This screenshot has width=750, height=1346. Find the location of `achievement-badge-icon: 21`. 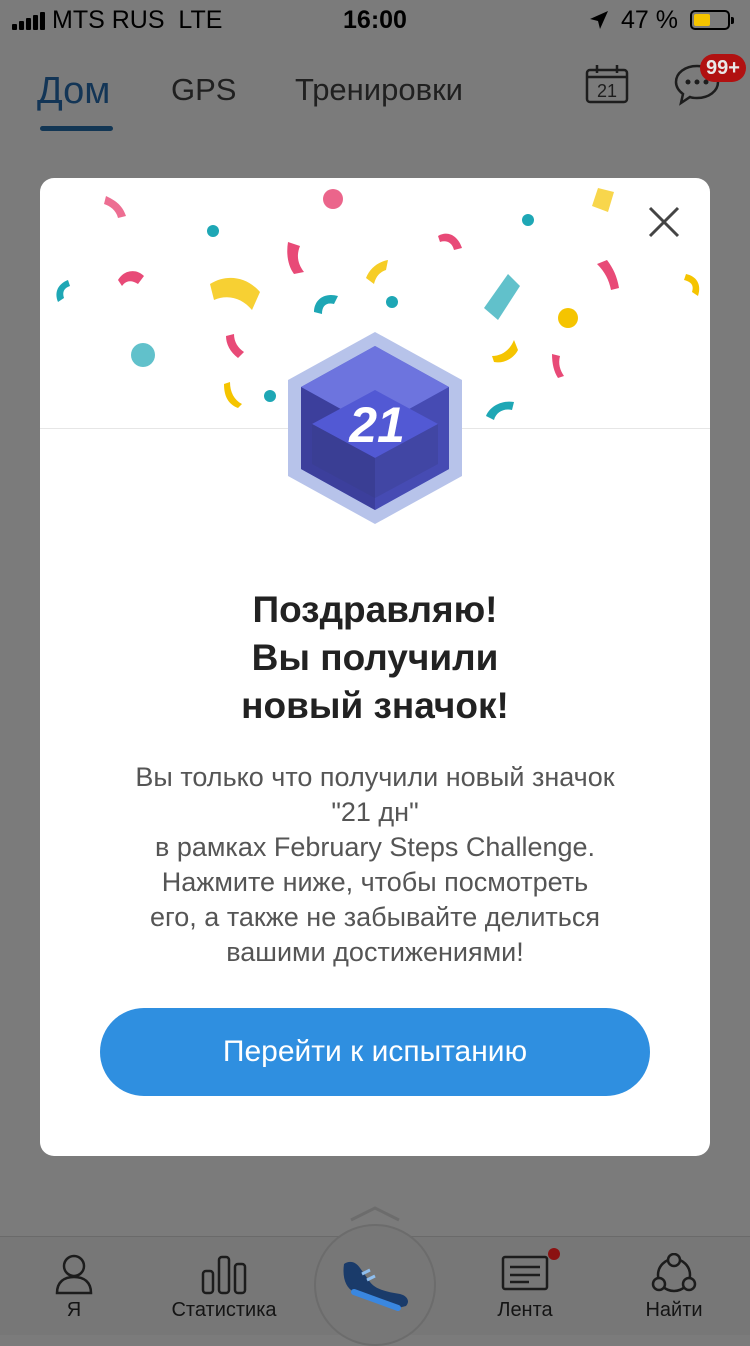

achievement-badge-icon: 21 is located at coordinates (375, 428).